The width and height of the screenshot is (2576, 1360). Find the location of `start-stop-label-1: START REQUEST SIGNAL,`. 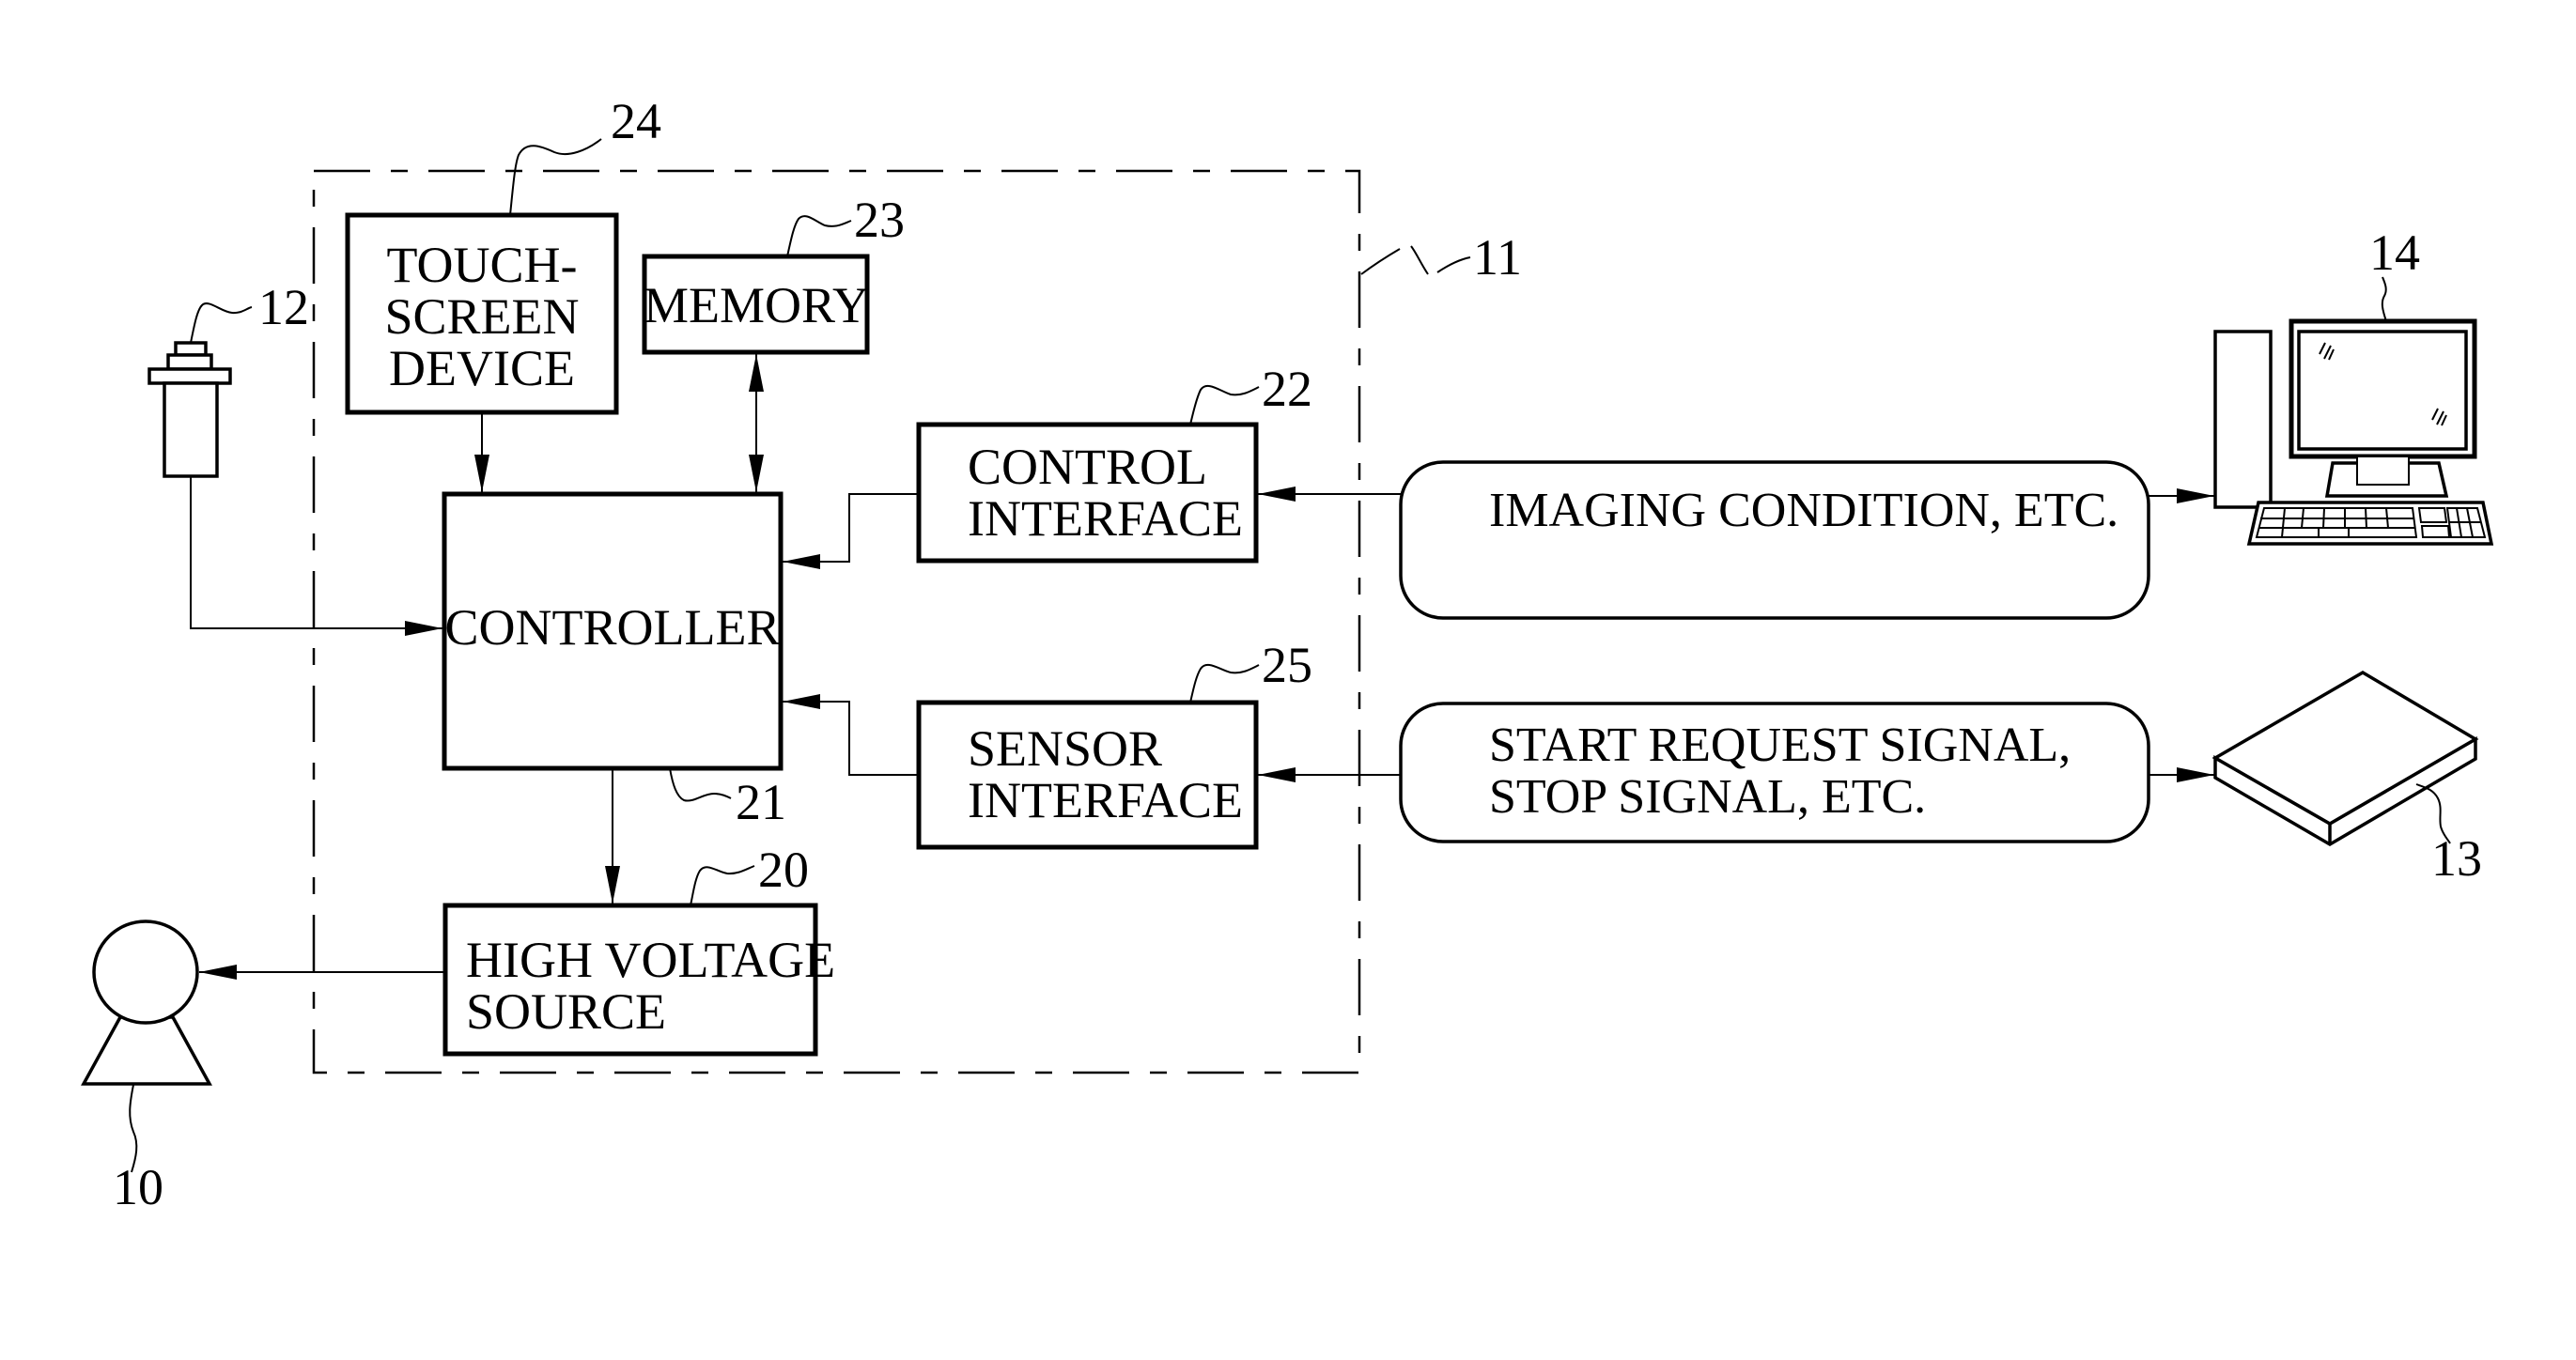

start-stop-label-1: START REQUEST SIGNAL, is located at coordinates (1780, 745).